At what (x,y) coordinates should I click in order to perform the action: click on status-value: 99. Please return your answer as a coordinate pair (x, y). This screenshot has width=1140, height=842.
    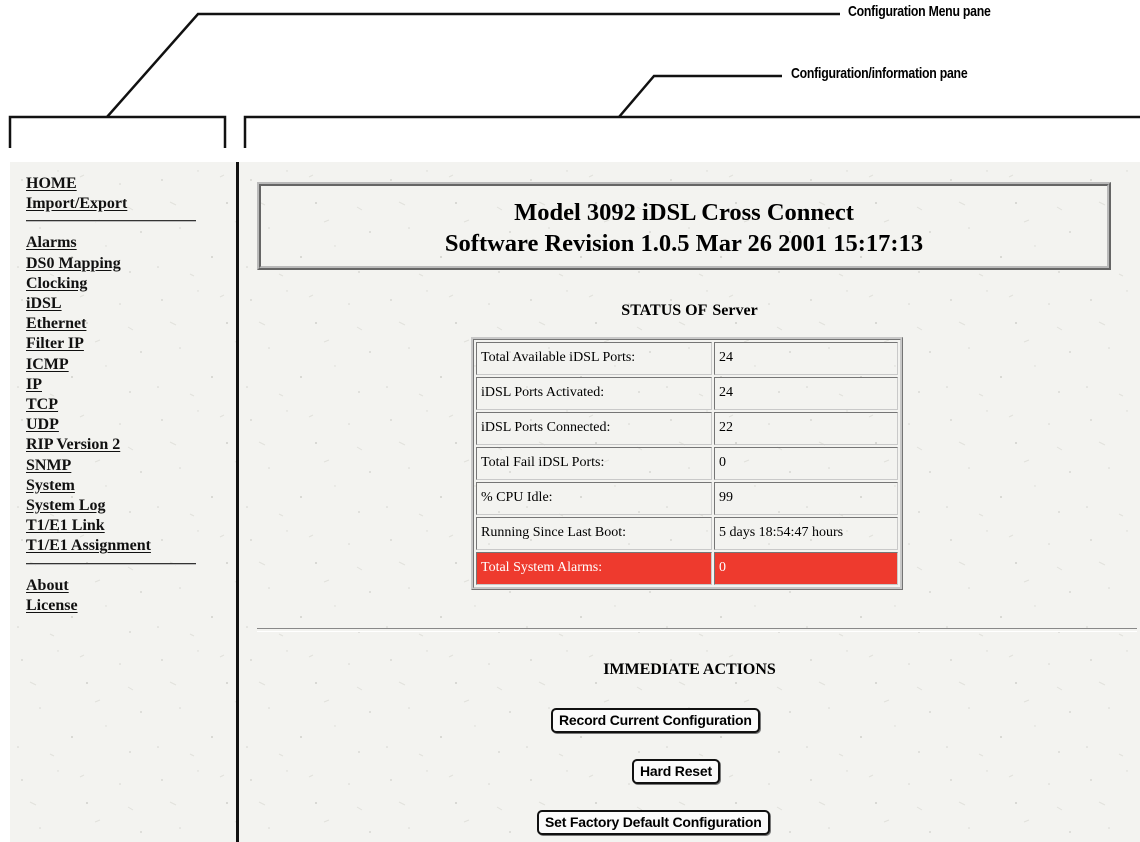
    Looking at the image, I should click on (806, 498).